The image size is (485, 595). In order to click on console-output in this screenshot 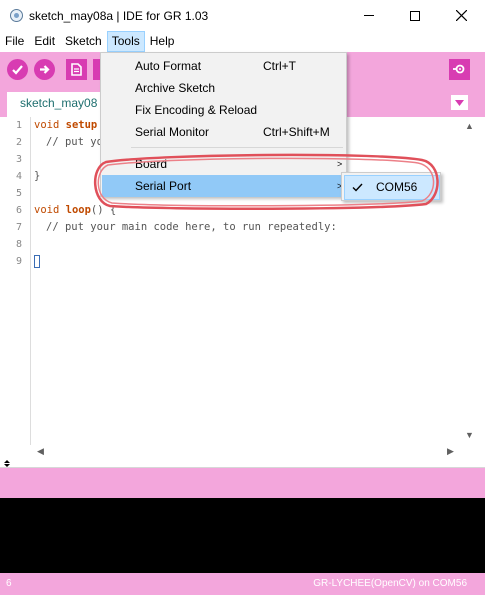, I will do `click(242, 535)`.